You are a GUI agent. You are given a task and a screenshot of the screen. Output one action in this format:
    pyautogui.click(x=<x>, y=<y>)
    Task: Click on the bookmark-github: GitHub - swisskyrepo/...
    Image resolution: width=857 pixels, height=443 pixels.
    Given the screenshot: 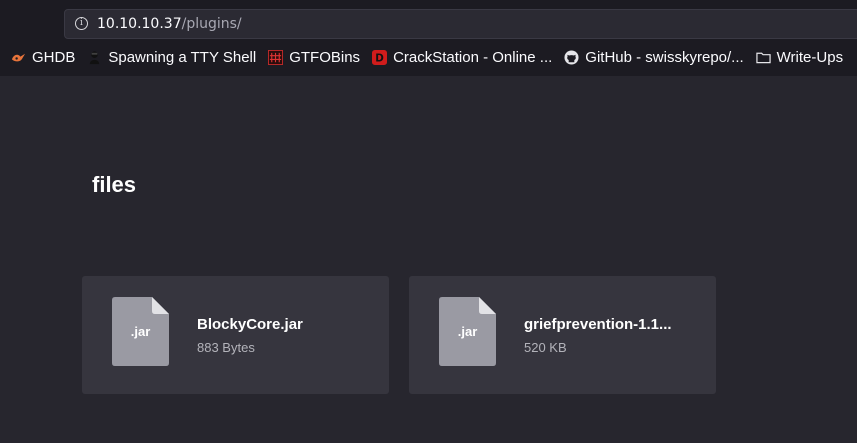 What is the action you would take?
    pyautogui.click(x=654, y=57)
    